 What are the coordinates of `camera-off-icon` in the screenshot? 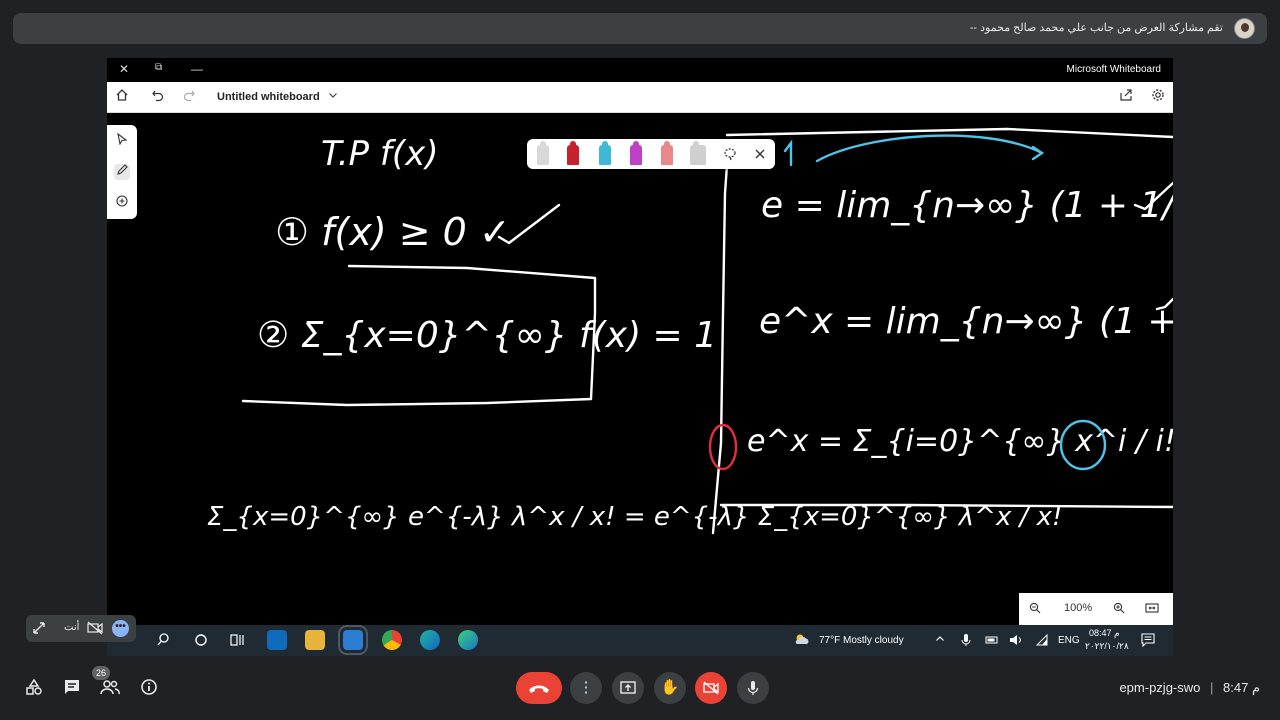 It's located at (95, 630).